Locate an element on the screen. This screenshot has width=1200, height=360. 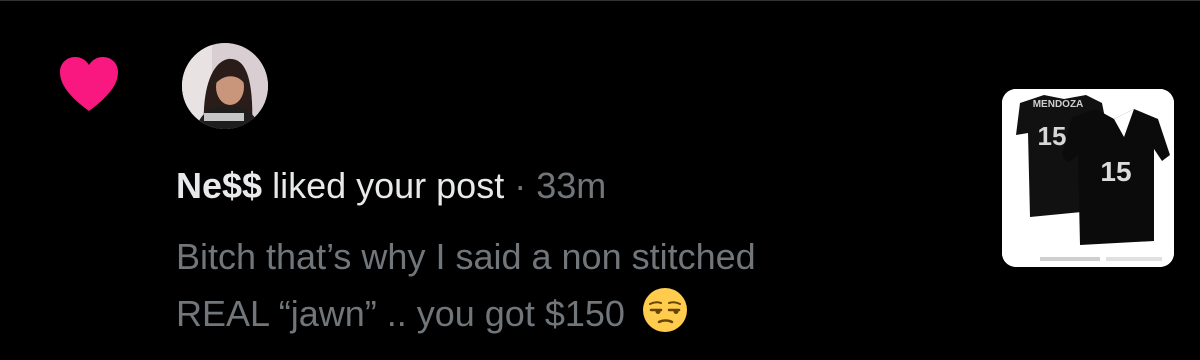
heart-icon is located at coordinates (89, 84).